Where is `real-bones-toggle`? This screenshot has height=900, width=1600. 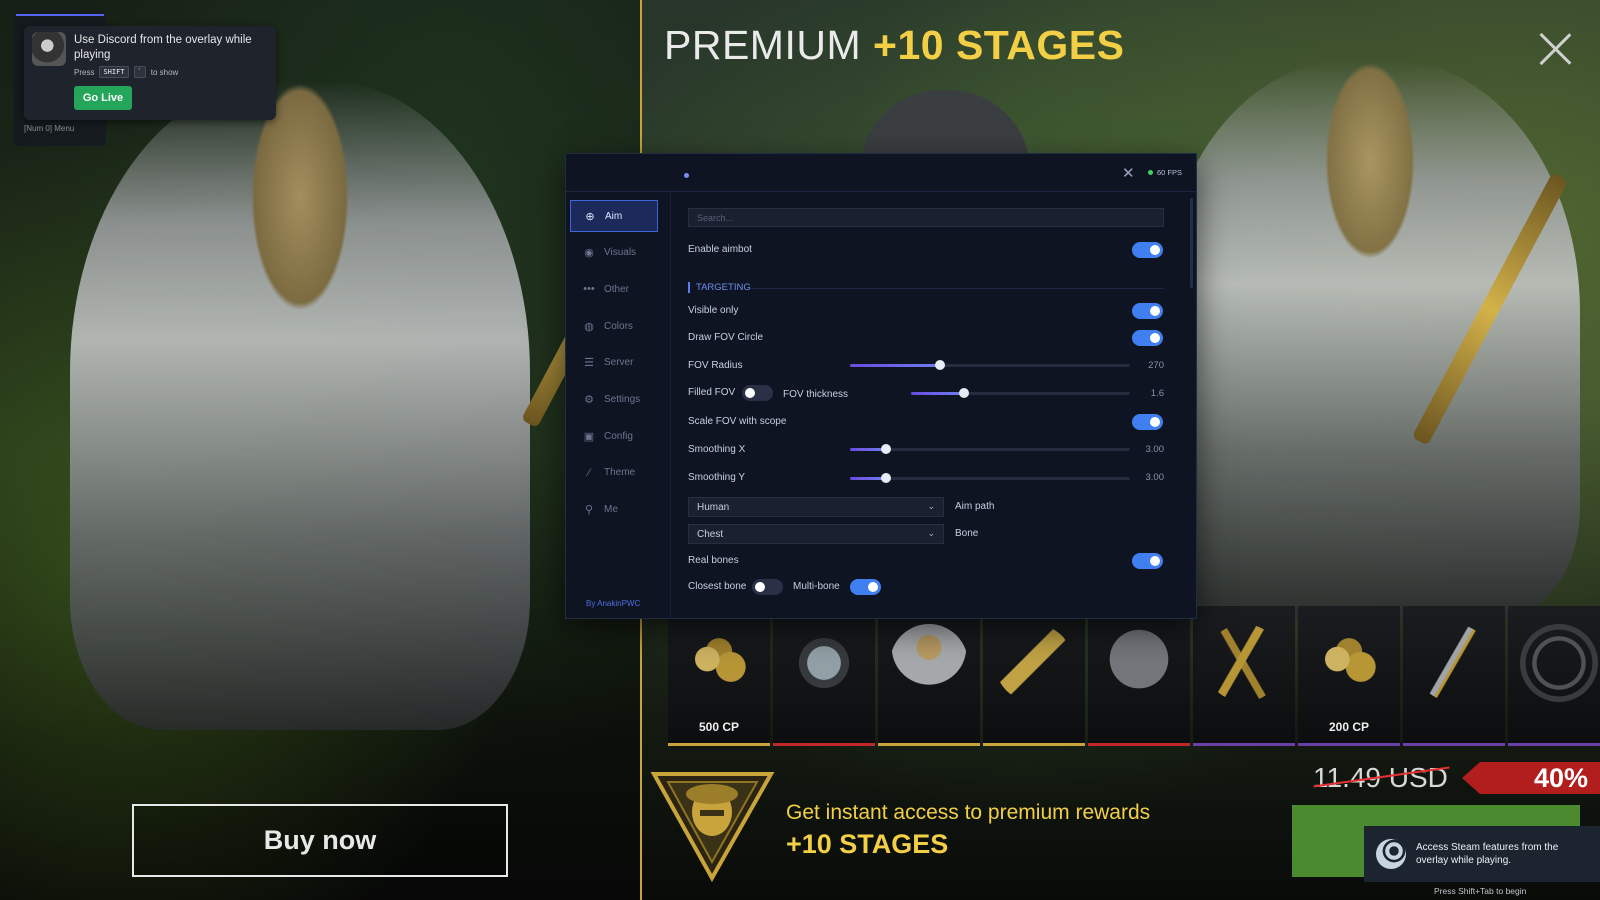 real-bones-toggle is located at coordinates (1147, 561).